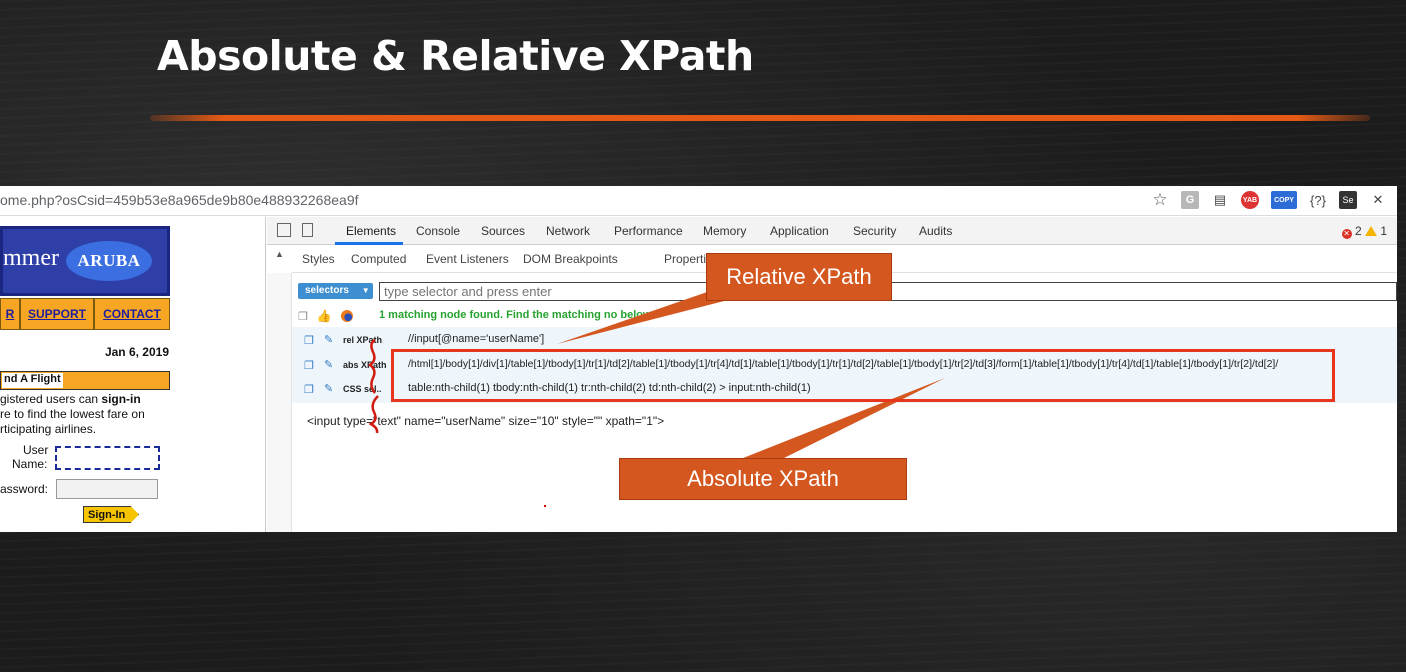 The image size is (1406, 672). I want to click on relative-xpath-callout: Relative XPath, so click(799, 277).